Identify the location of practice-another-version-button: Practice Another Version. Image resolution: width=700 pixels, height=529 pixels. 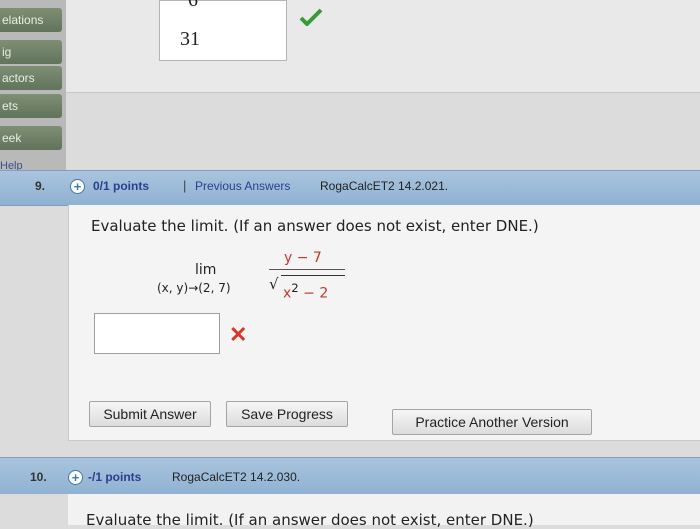
(492, 422).